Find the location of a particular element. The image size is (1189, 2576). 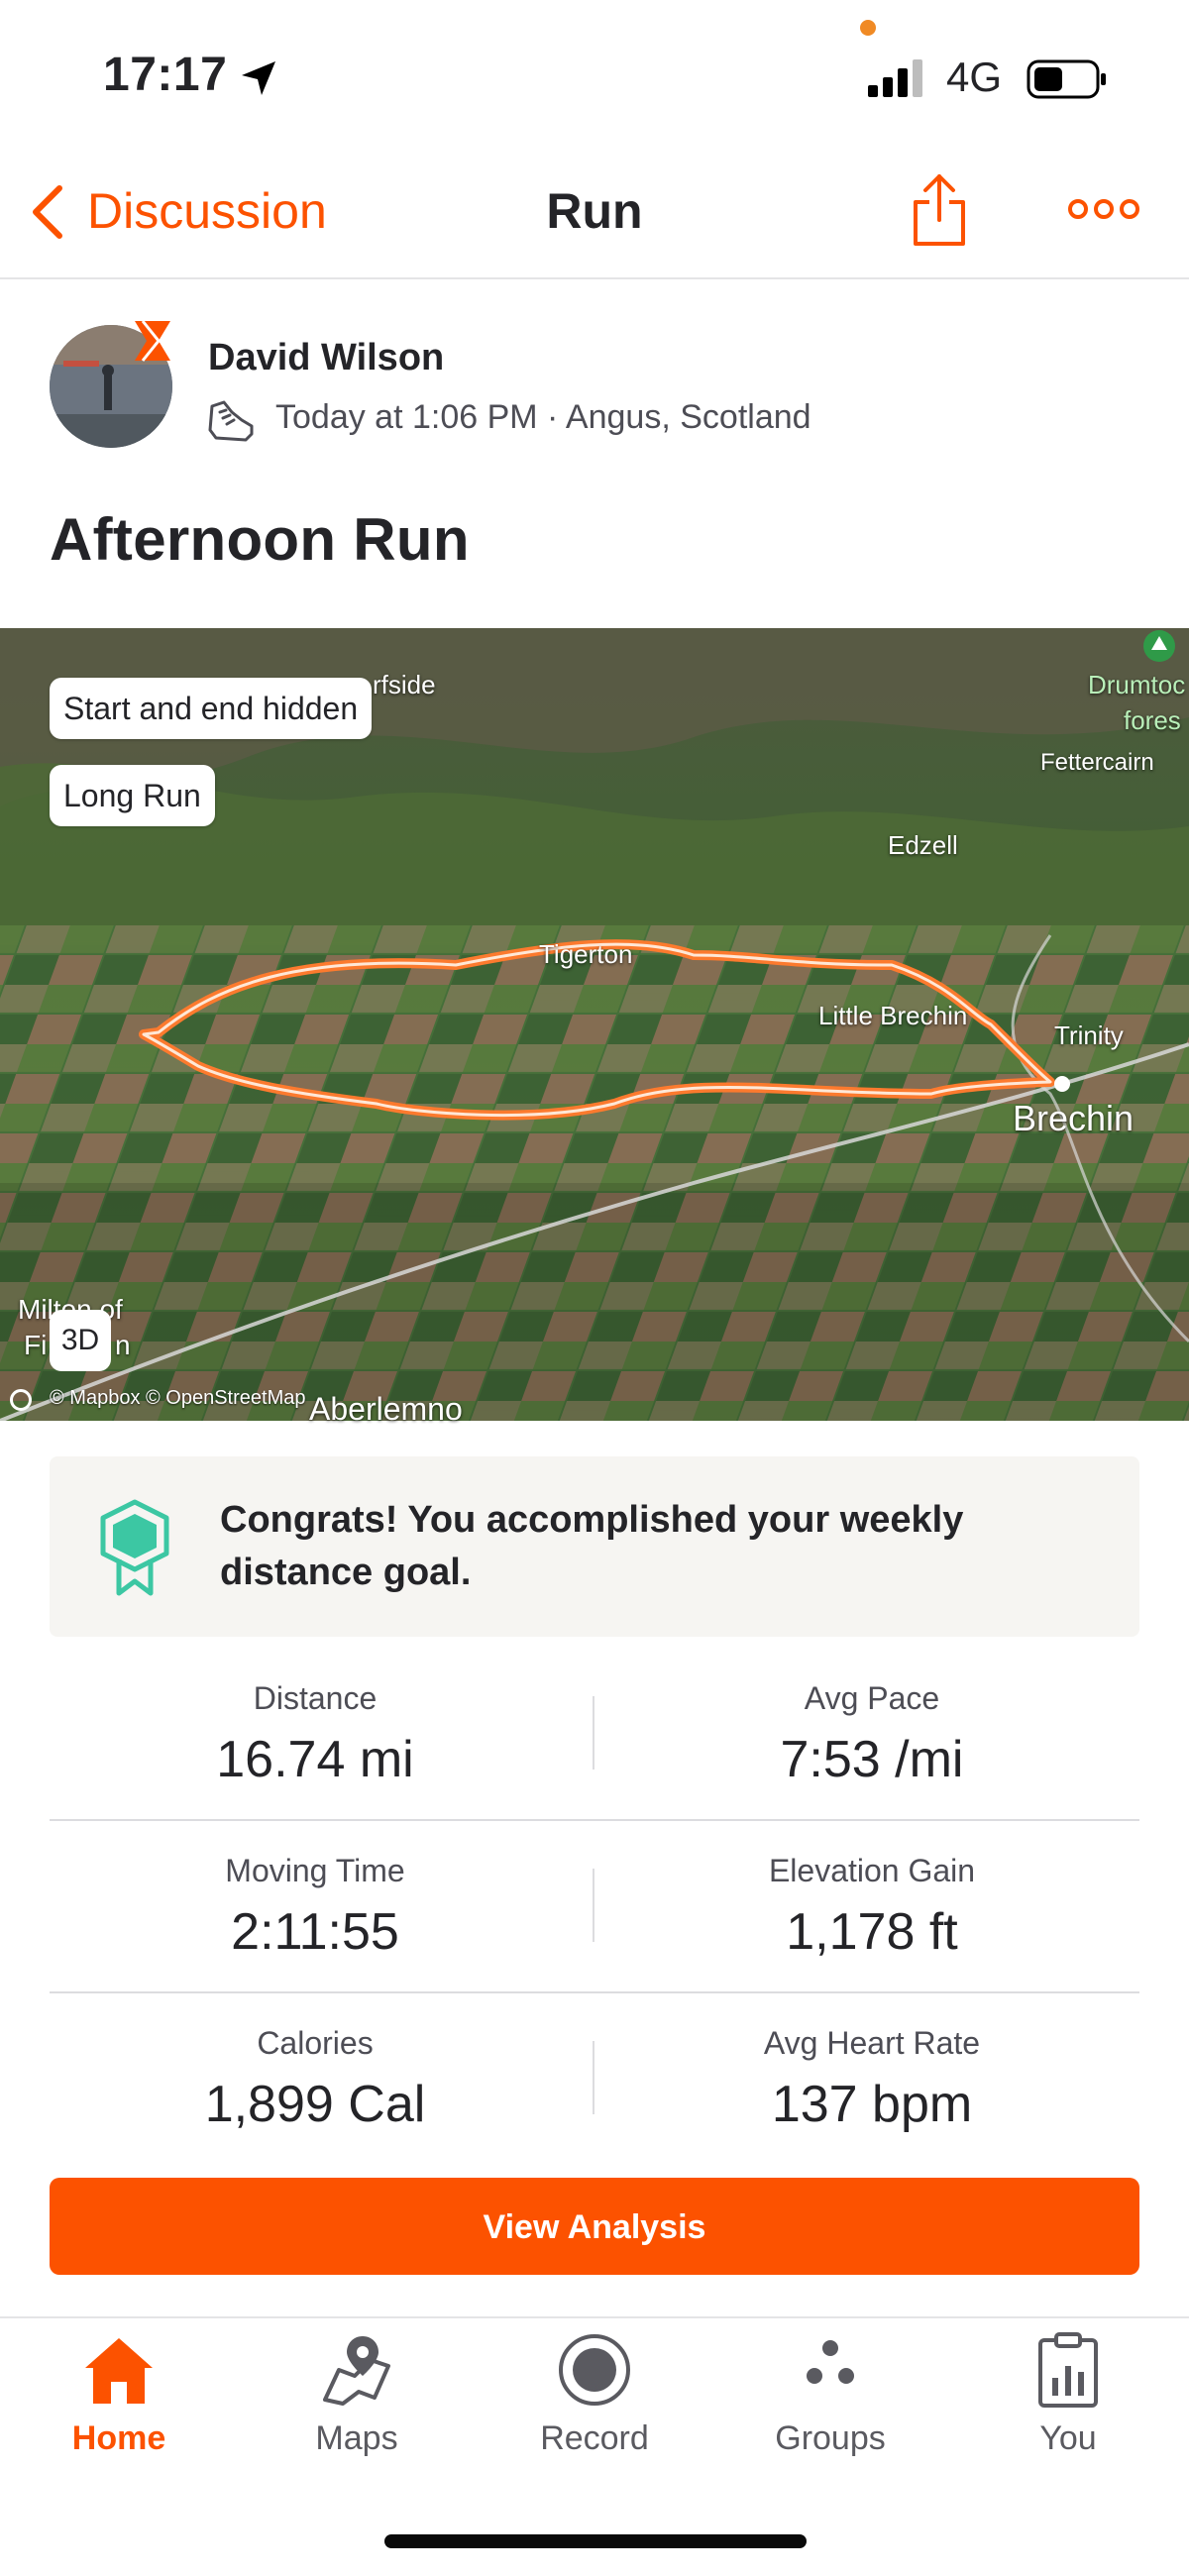

subscriber-badge-icon is located at coordinates (152, 341).